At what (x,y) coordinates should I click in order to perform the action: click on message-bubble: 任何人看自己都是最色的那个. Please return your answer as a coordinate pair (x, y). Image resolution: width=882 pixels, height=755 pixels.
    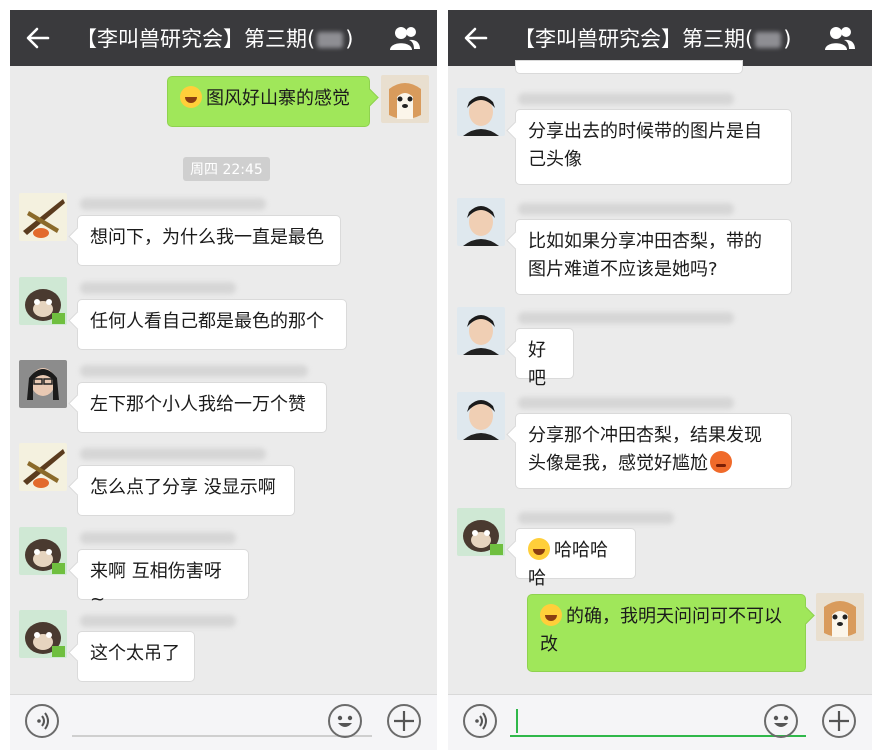
    Looking at the image, I should click on (212, 324).